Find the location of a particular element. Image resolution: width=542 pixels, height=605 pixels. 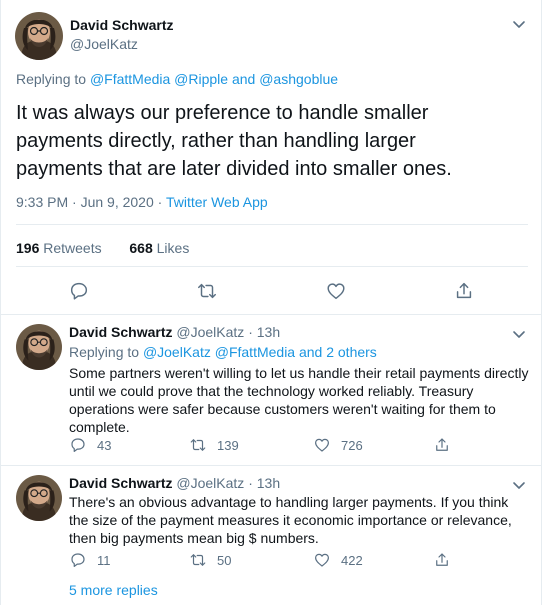

replying-to-links: @FfattMedia @Ripple and @ashgoblue is located at coordinates (214, 79).